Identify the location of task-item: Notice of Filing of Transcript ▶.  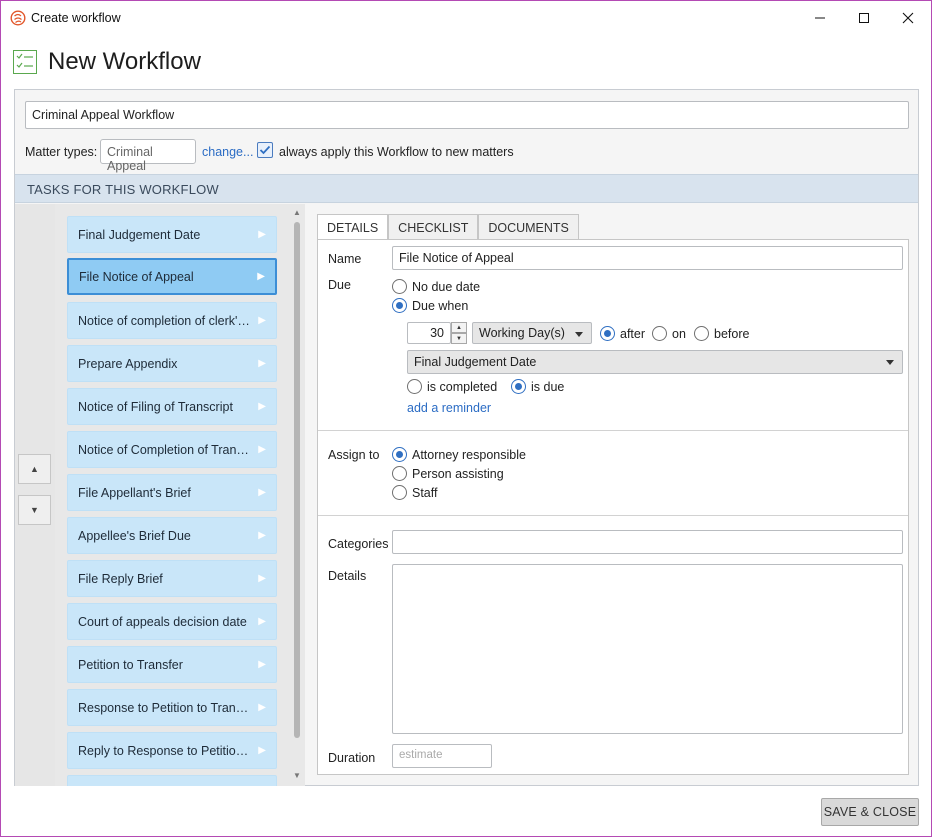
(172, 406).